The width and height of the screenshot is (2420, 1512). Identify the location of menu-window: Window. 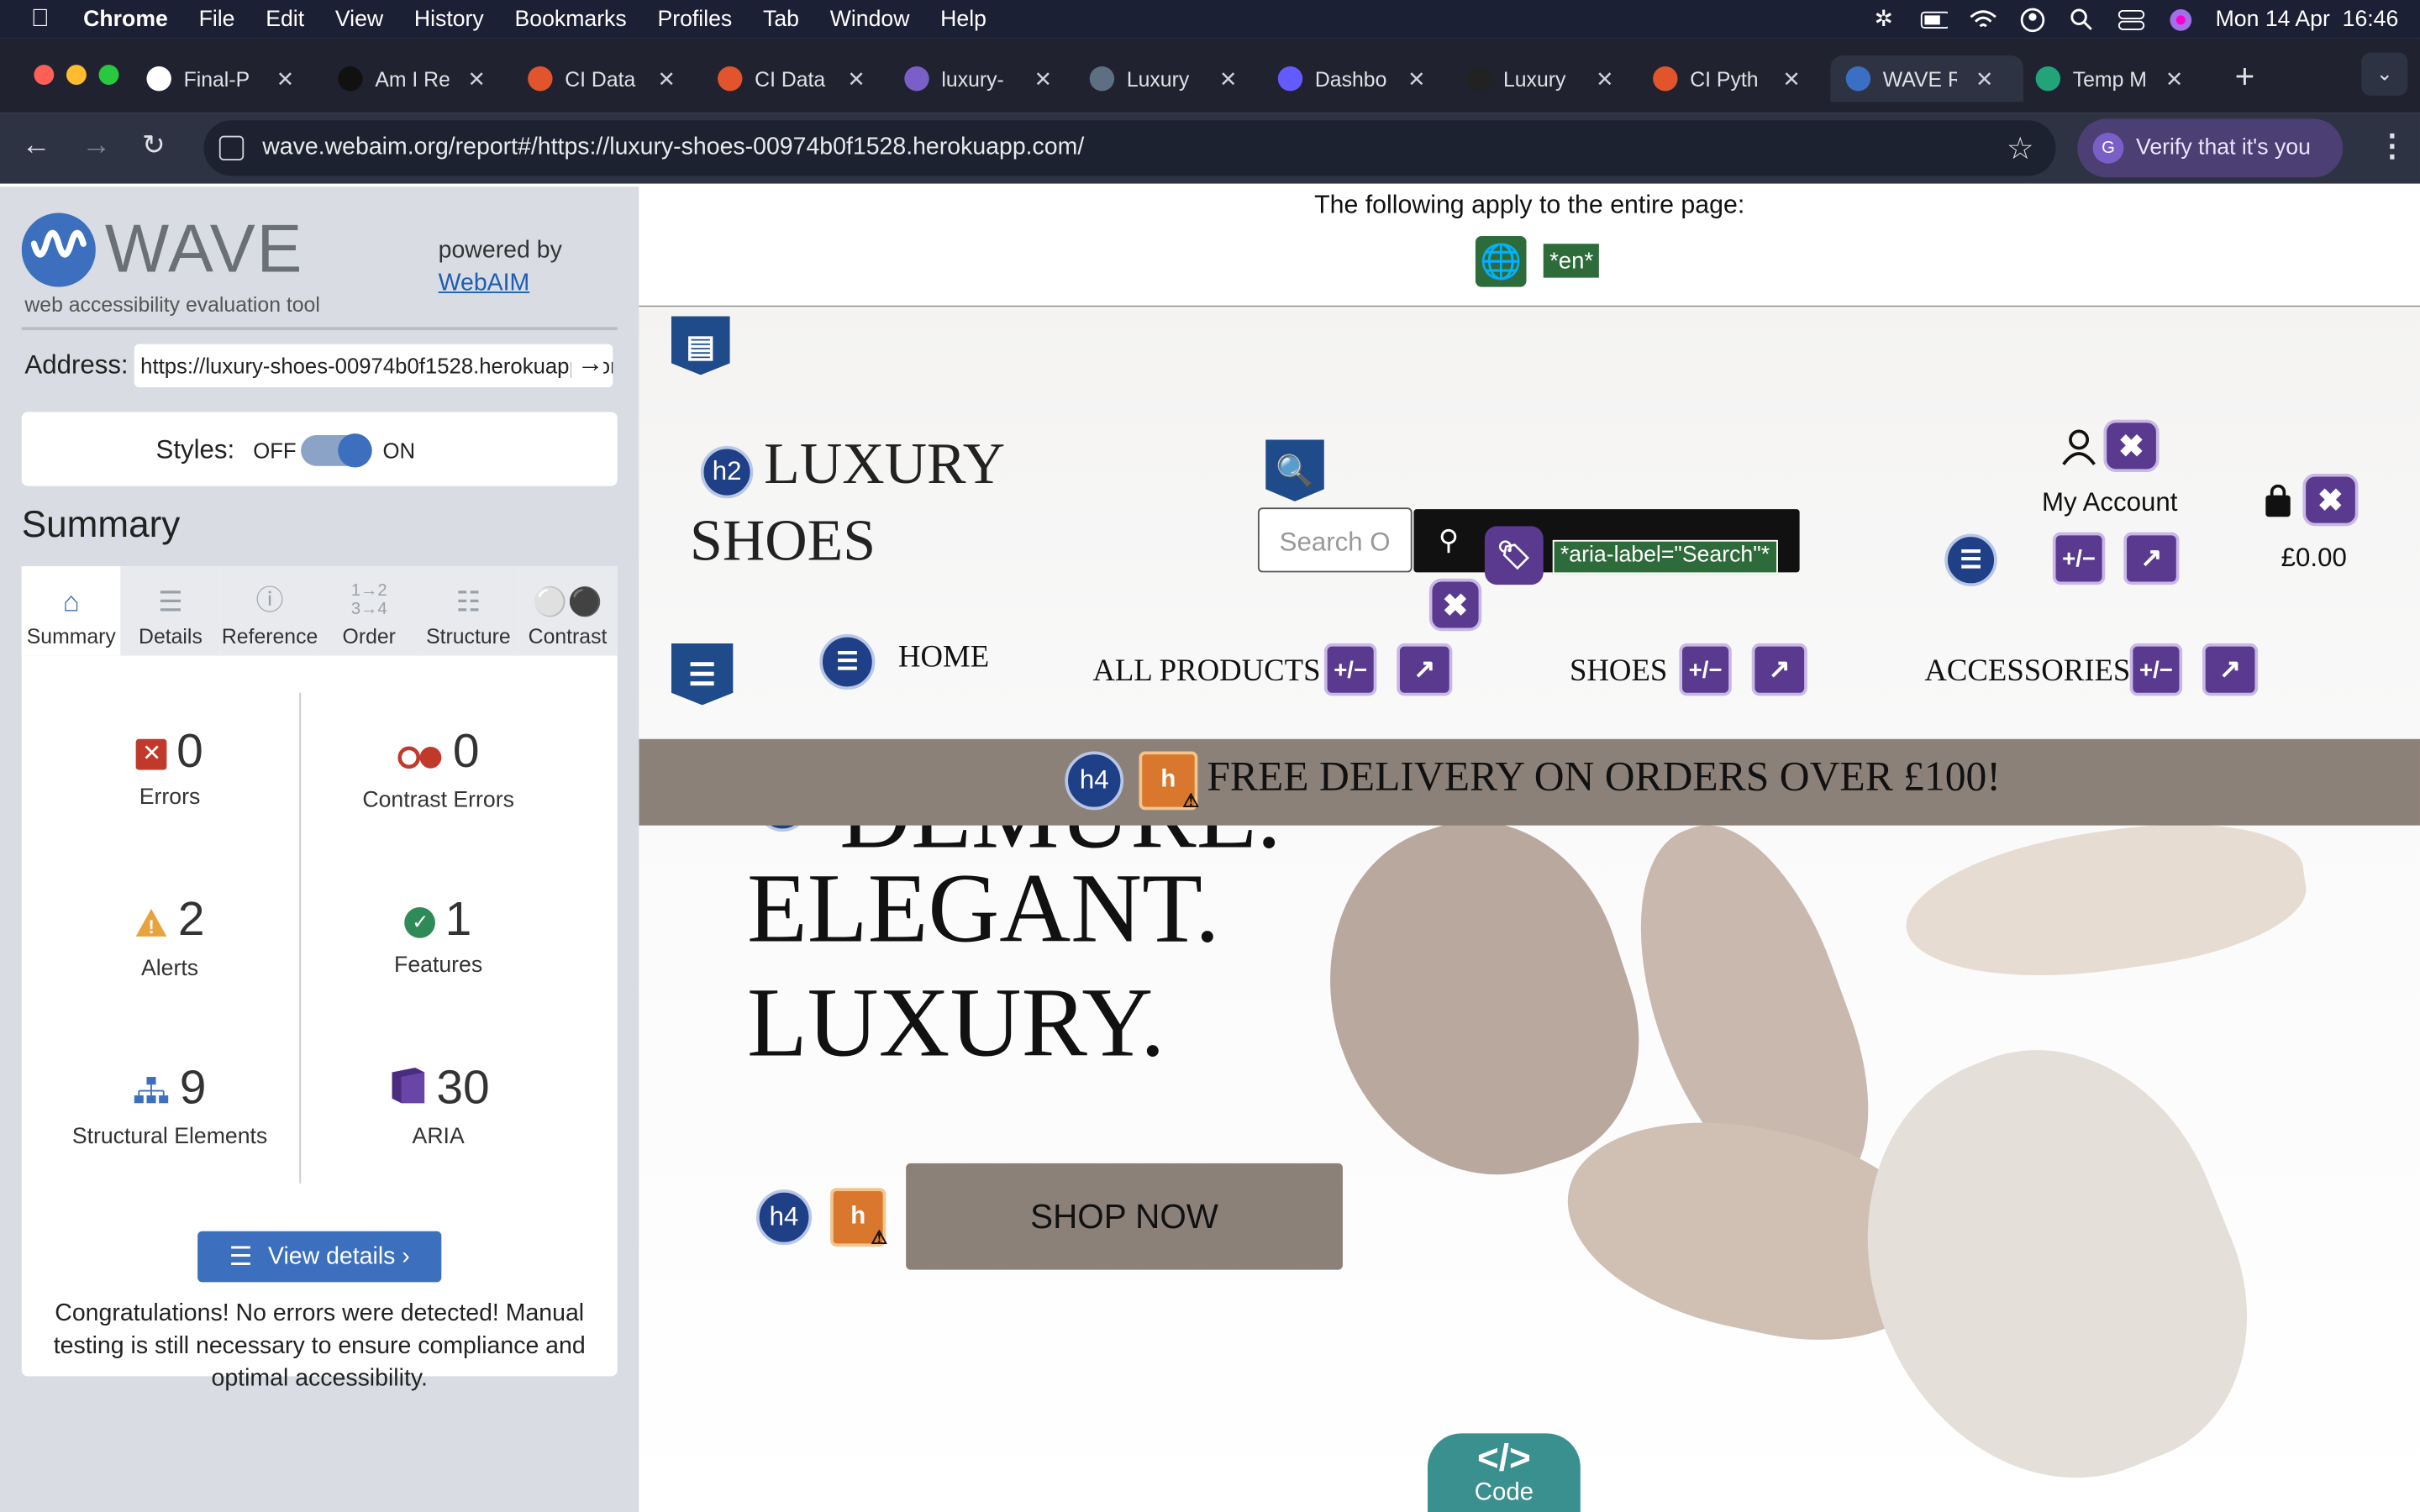
(870, 19).